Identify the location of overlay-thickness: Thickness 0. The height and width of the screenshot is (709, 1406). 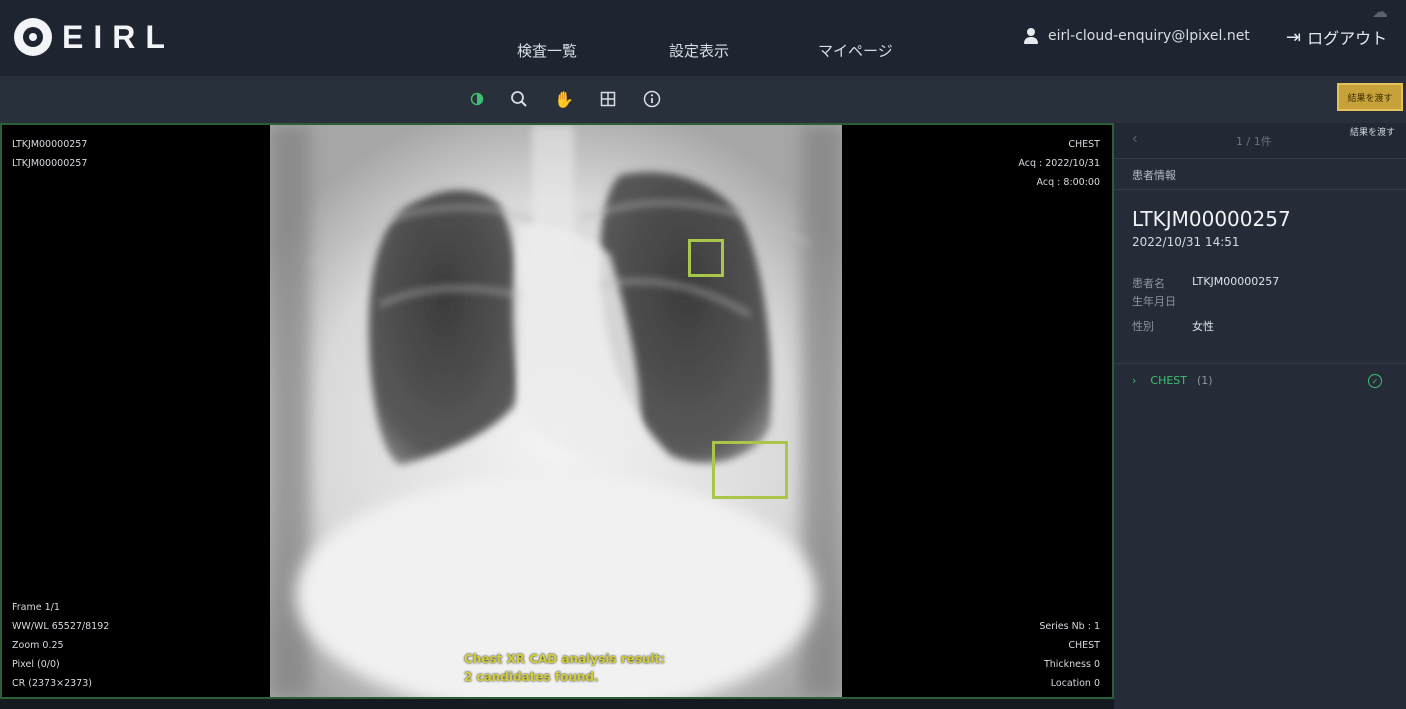
(1071, 664).